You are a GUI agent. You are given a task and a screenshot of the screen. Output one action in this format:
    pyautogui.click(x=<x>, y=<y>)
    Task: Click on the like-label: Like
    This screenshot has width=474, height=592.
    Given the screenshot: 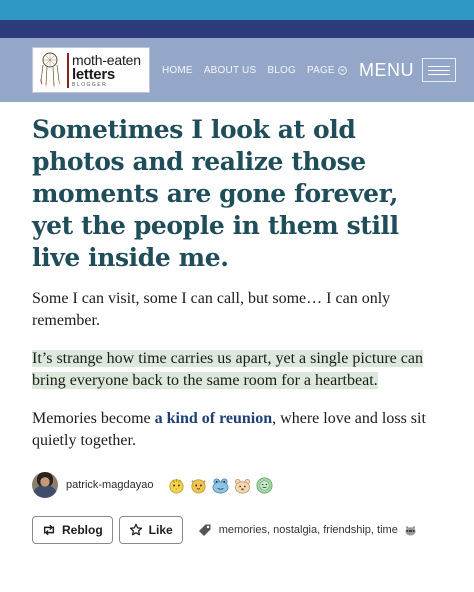 What is the action you would take?
    pyautogui.click(x=160, y=530)
    